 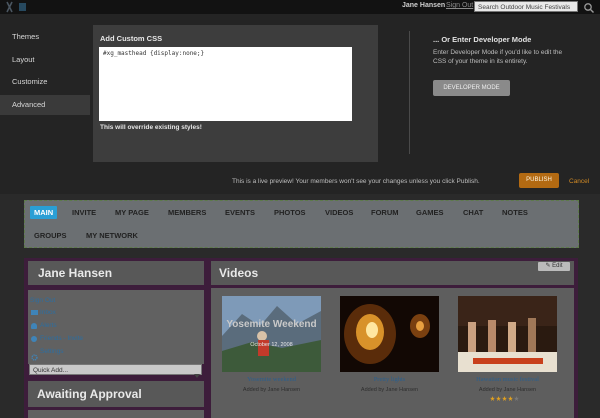 What do you see at coordinates (48, 325) in the screenshot?
I see `alerts-link: Alerts` at bounding box center [48, 325].